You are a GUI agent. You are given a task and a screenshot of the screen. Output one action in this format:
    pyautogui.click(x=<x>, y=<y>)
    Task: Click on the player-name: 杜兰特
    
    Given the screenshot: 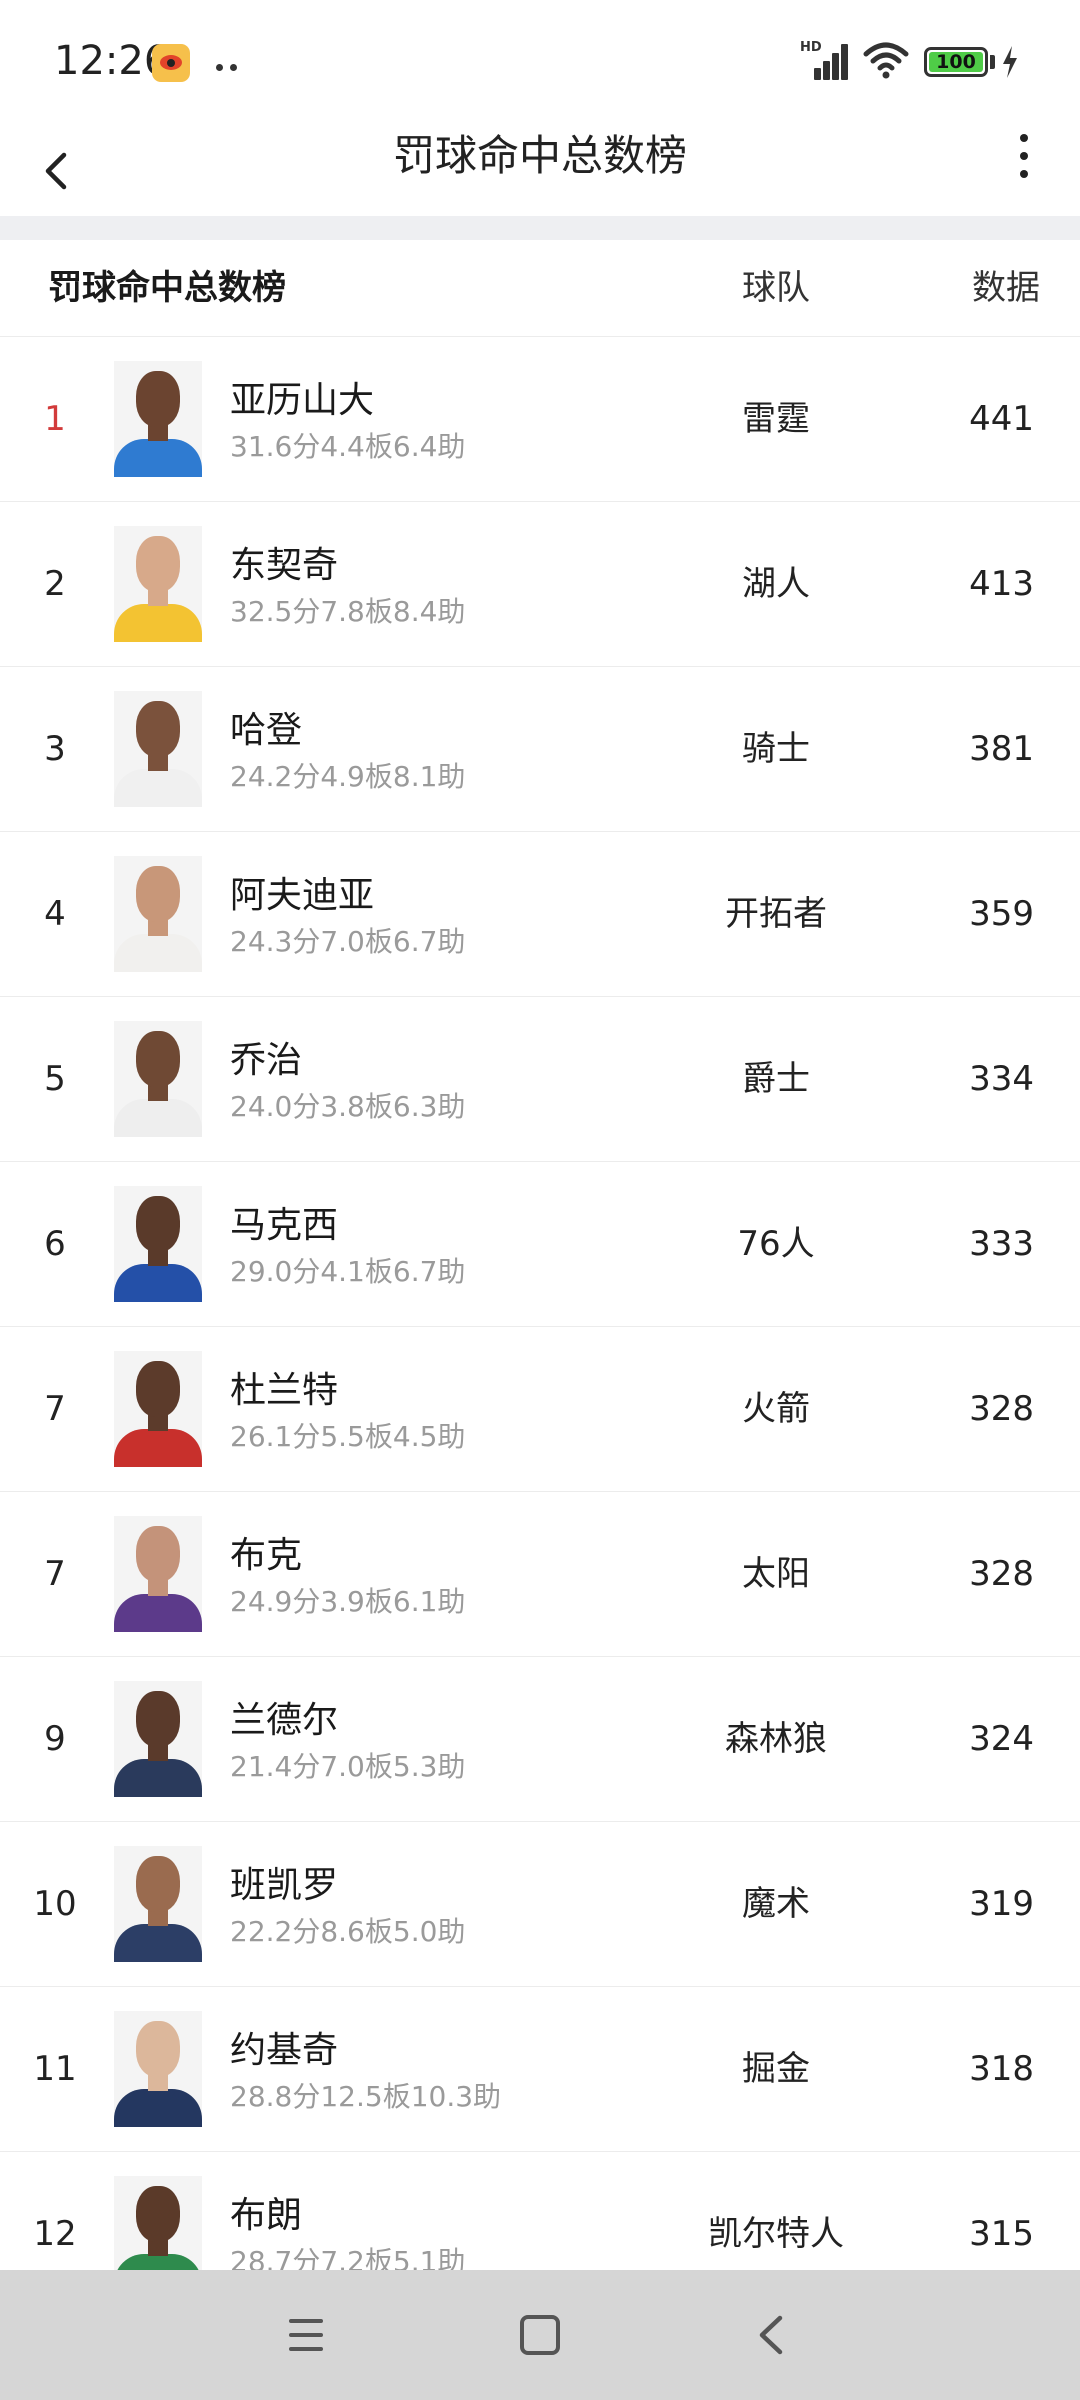 What is the action you would take?
    pyautogui.click(x=284, y=1387)
    